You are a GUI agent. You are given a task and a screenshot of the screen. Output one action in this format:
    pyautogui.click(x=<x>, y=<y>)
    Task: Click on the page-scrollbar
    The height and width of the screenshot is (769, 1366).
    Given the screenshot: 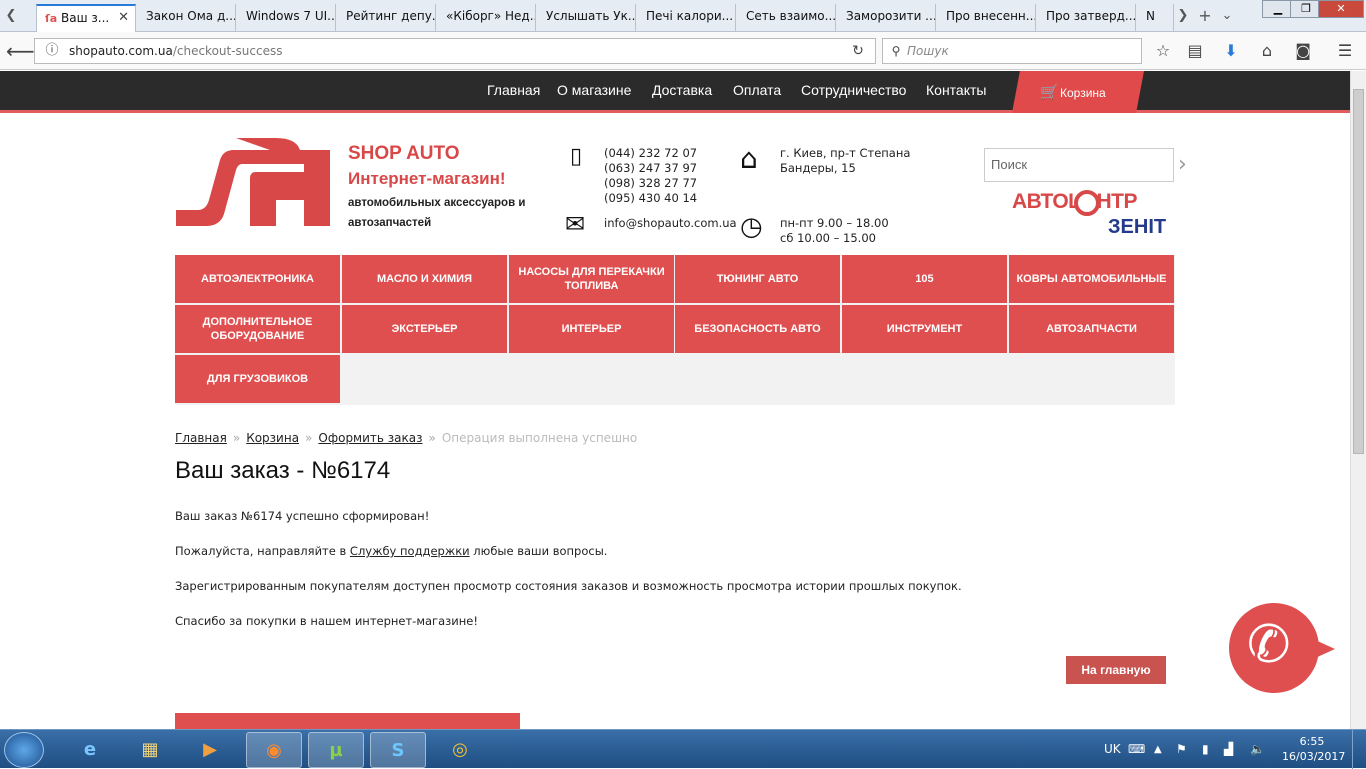 What is the action you would take?
    pyautogui.click(x=1358, y=400)
    